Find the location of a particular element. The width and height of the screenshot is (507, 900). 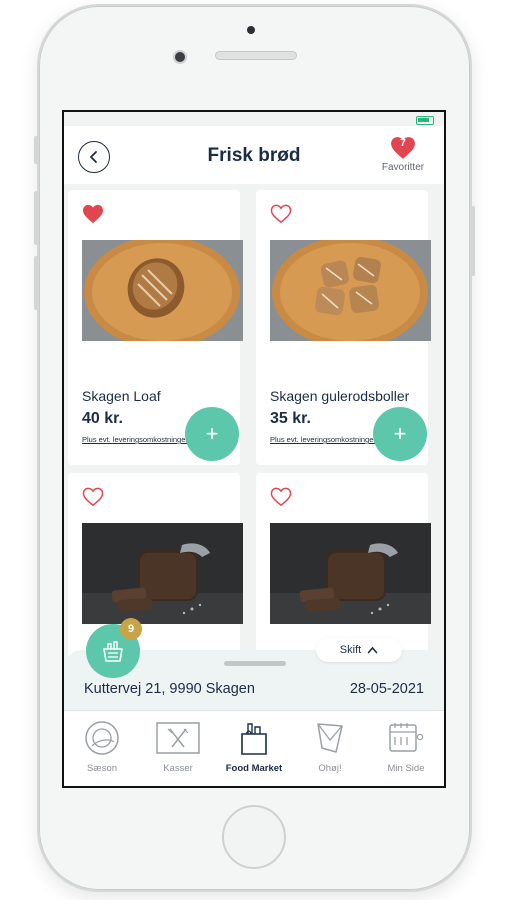

battery-icon is located at coordinates (425, 120).